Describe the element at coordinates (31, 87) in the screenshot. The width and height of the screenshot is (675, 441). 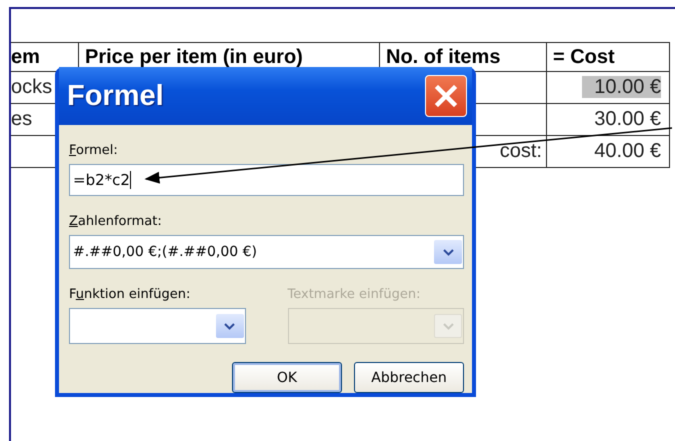
I see `table-cell: ocks` at that location.